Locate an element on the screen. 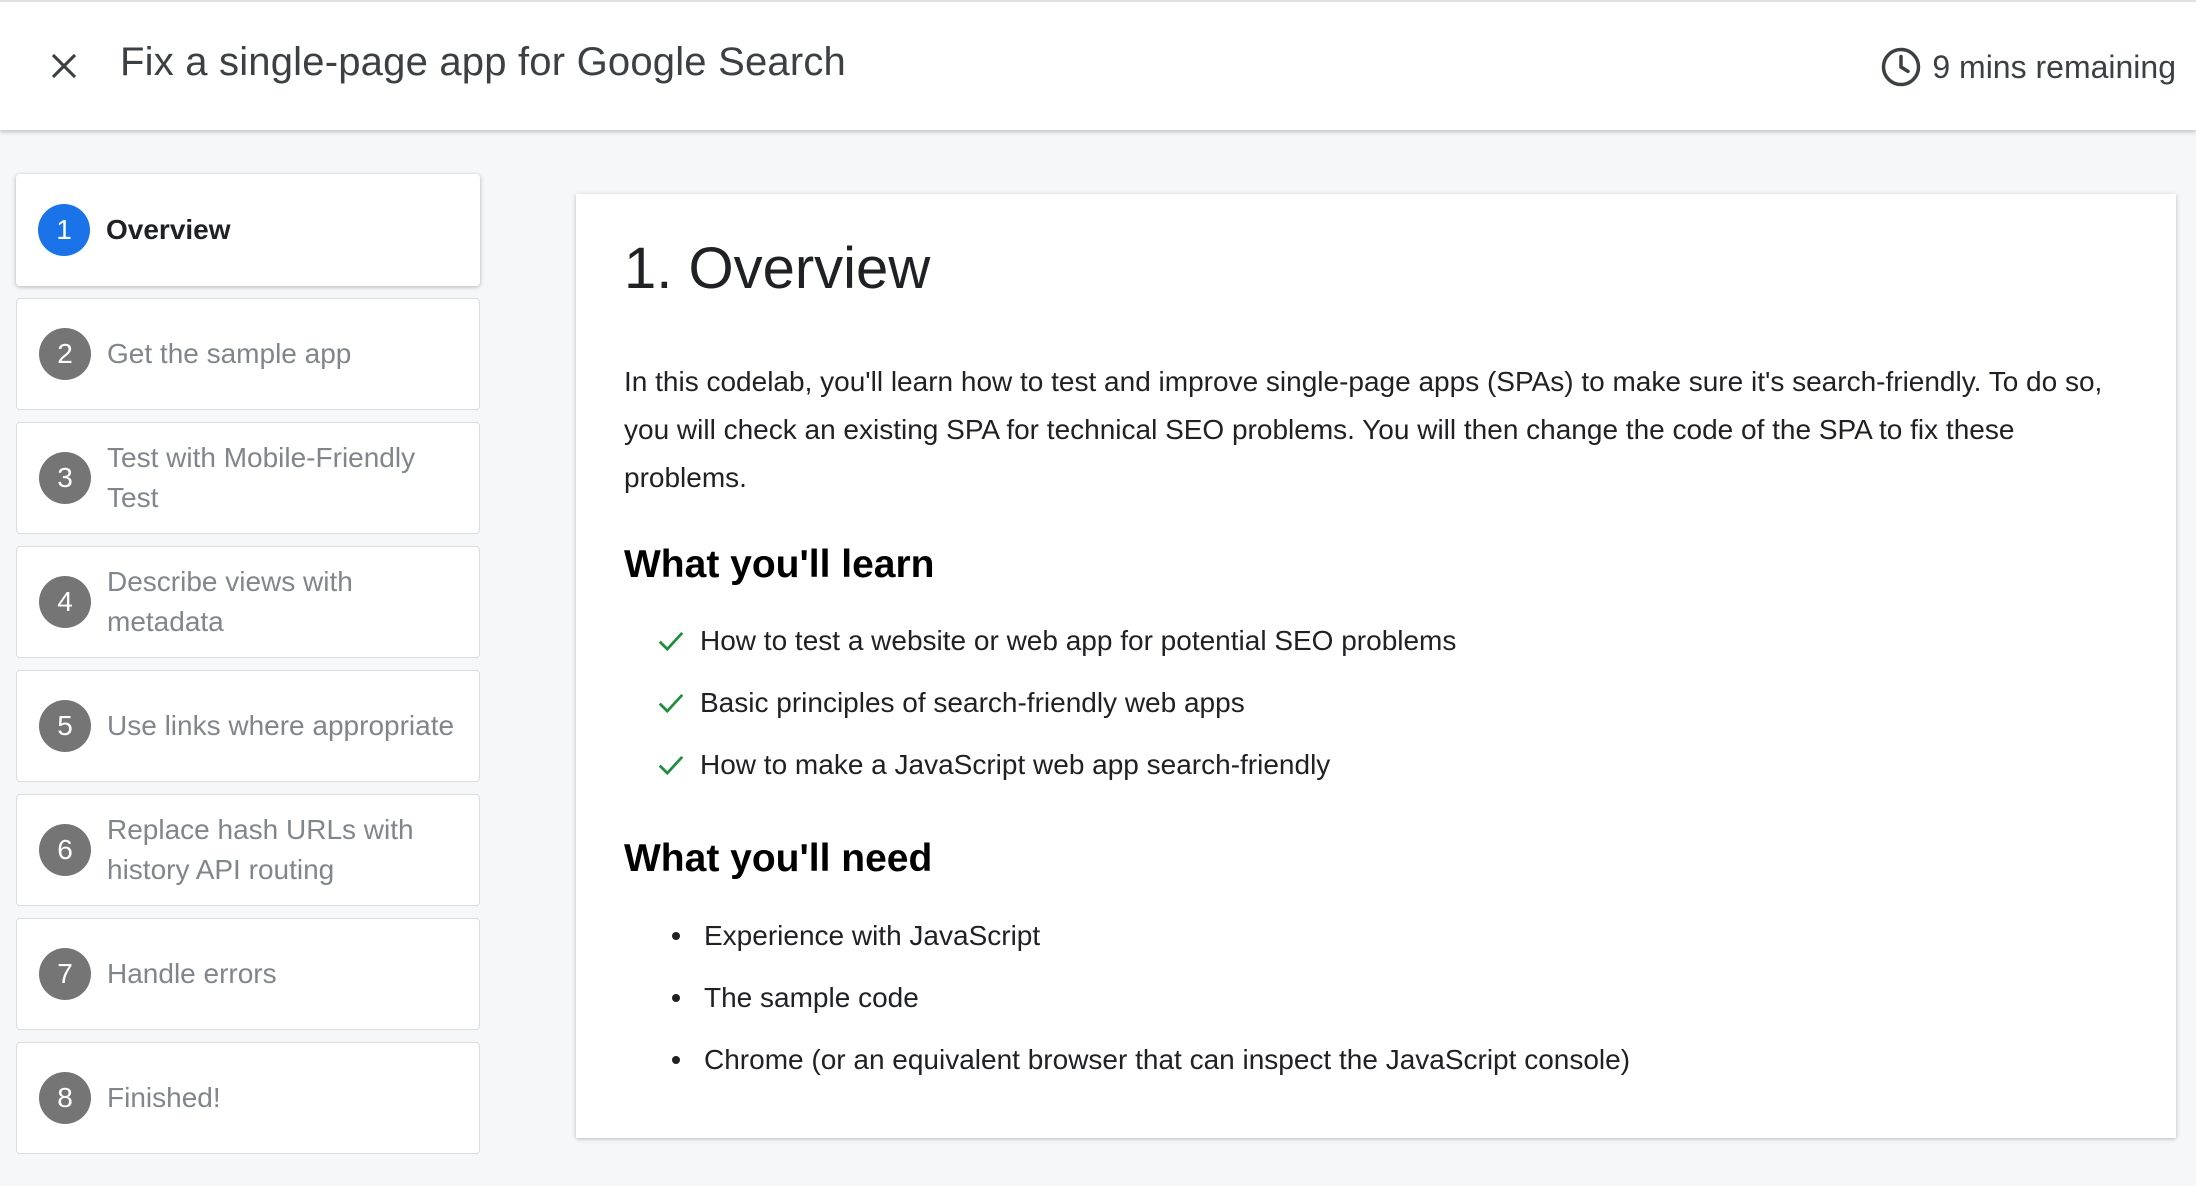  step-use-links: 5 Use links where appropriate is located at coordinates (248, 726).